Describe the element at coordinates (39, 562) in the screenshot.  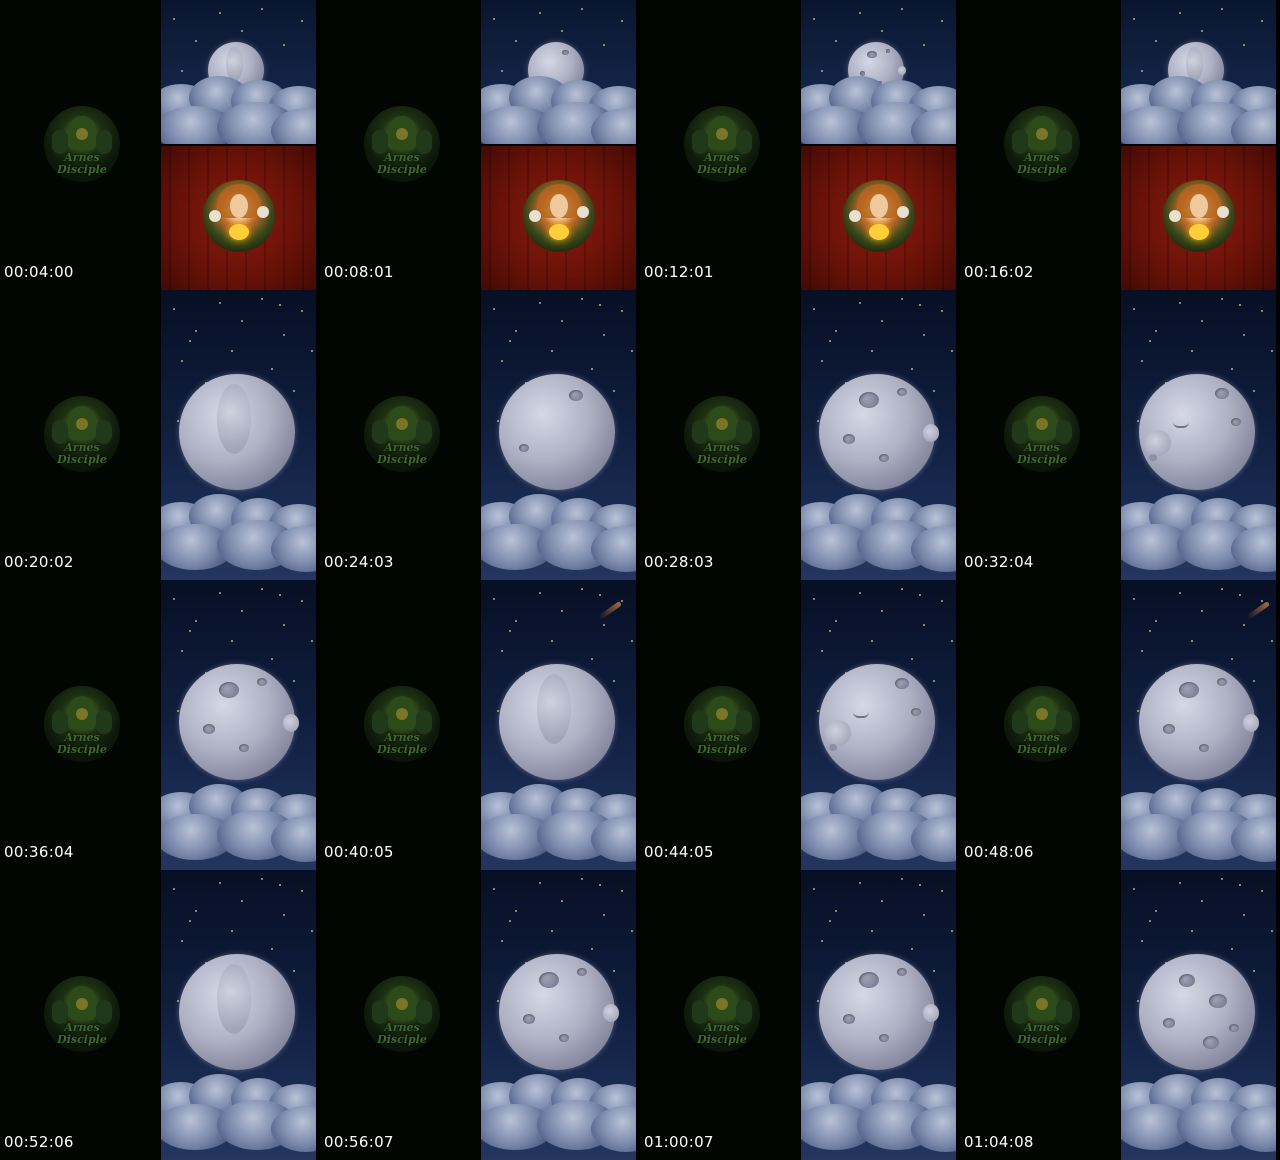
I see `timestamp: 00:20:02` at that location.